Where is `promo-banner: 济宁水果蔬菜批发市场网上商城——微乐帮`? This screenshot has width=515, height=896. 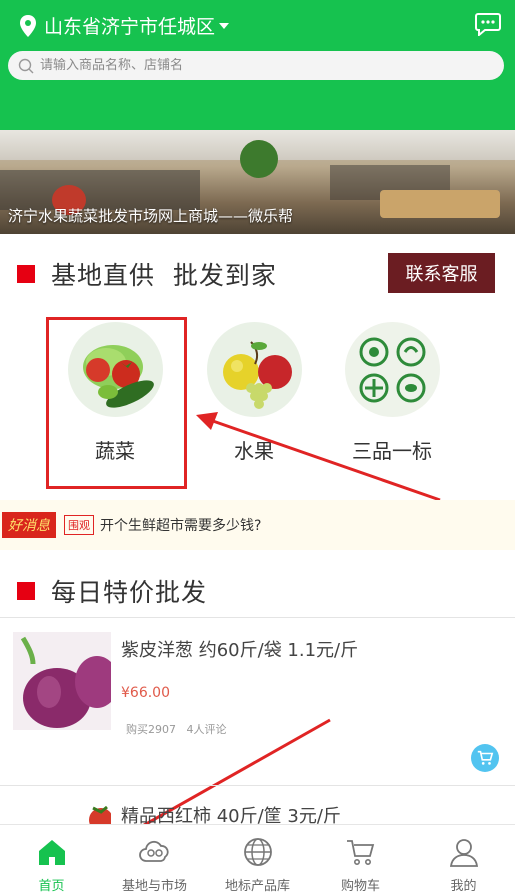 promo-banner: 济宁水果蔬菜批发市场网上商城——微乐帮 is located at coordinates (257, 182).